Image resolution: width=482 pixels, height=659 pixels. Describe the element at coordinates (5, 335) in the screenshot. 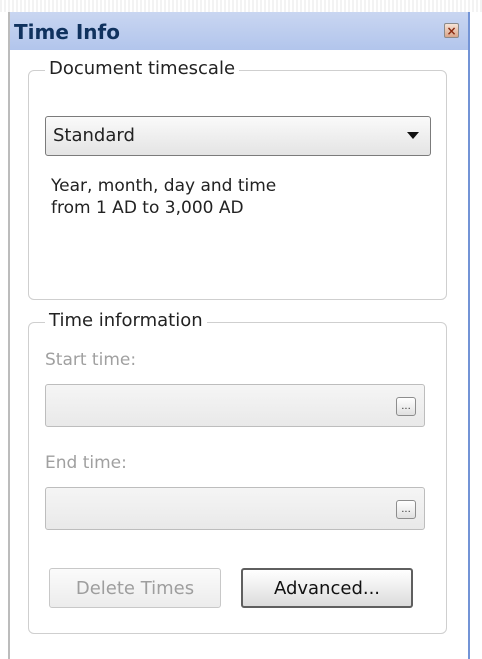

I see `left-edge` at that location.